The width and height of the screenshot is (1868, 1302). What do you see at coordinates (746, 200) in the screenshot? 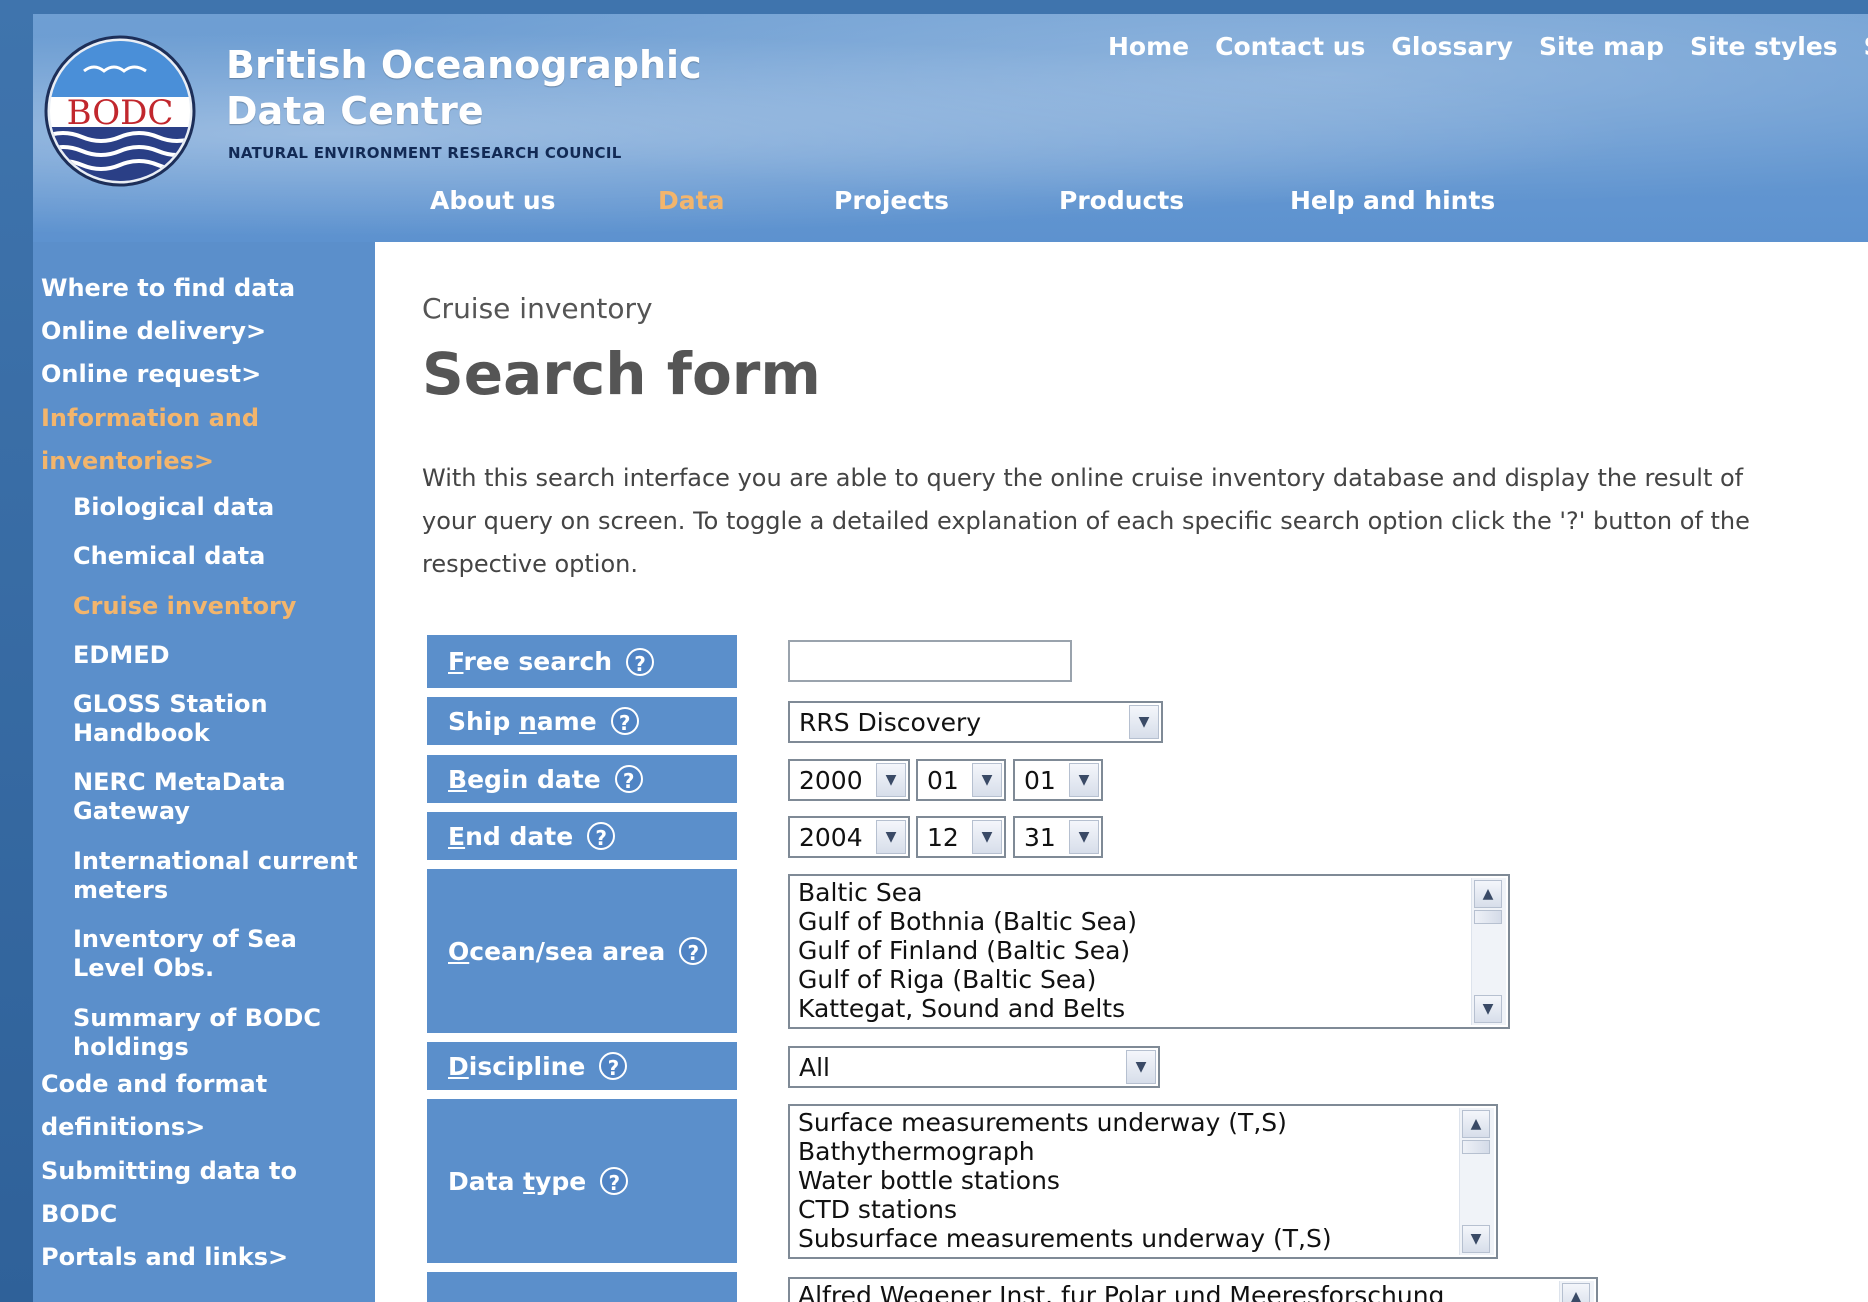
I see `nav-data: Data` at bounding box center [746, 200].